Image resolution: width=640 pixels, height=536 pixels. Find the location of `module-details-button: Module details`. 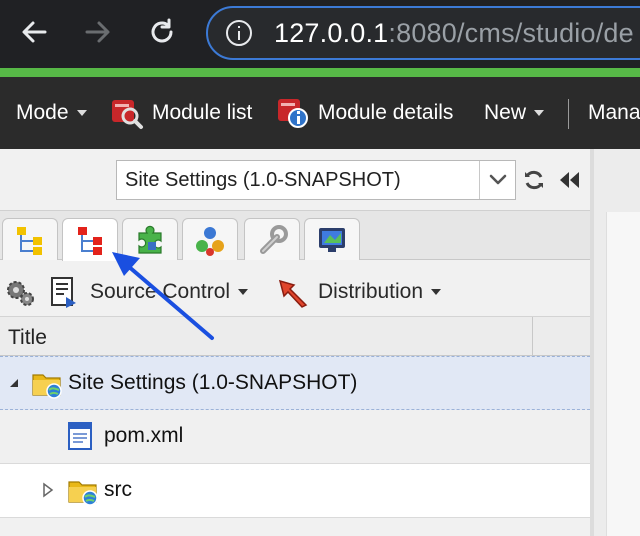

module-details-button: Module details is located at coordinates (364, 113).